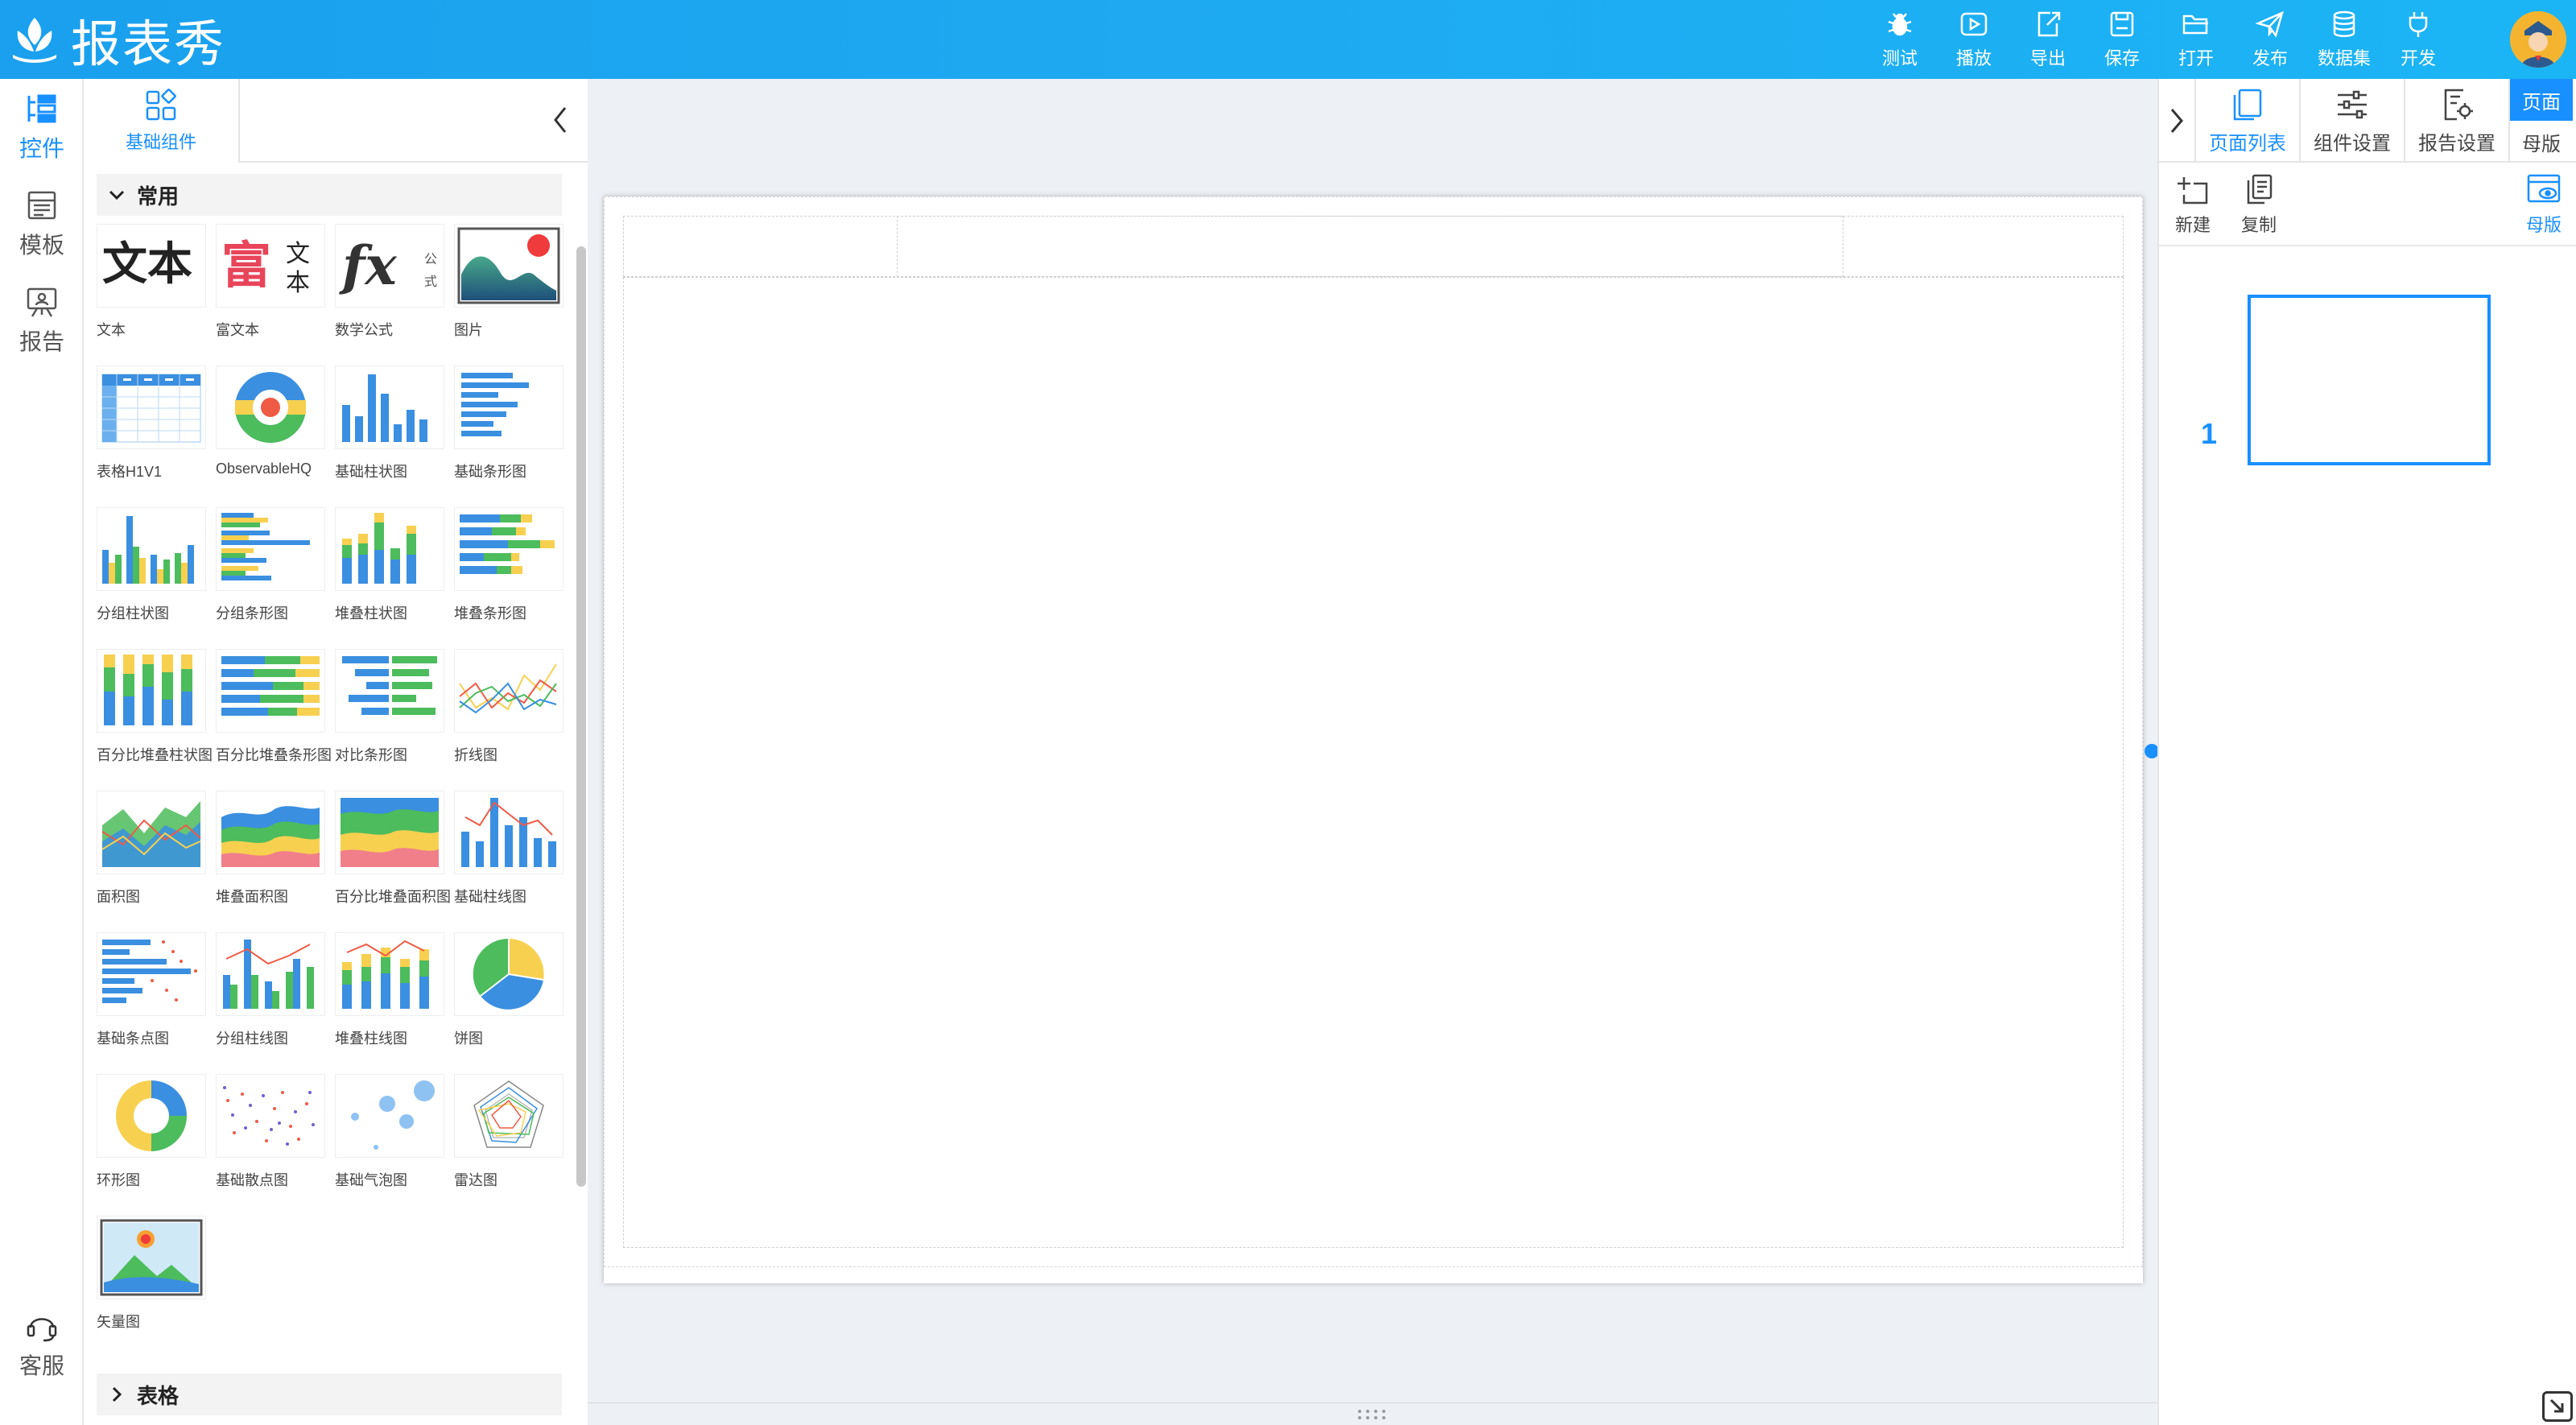 This screenshot has width=2576, height=1425. Describe the element at coordinates (149, 972) in the screenshot. I see `bar-dot-thumb-icon` at that location.